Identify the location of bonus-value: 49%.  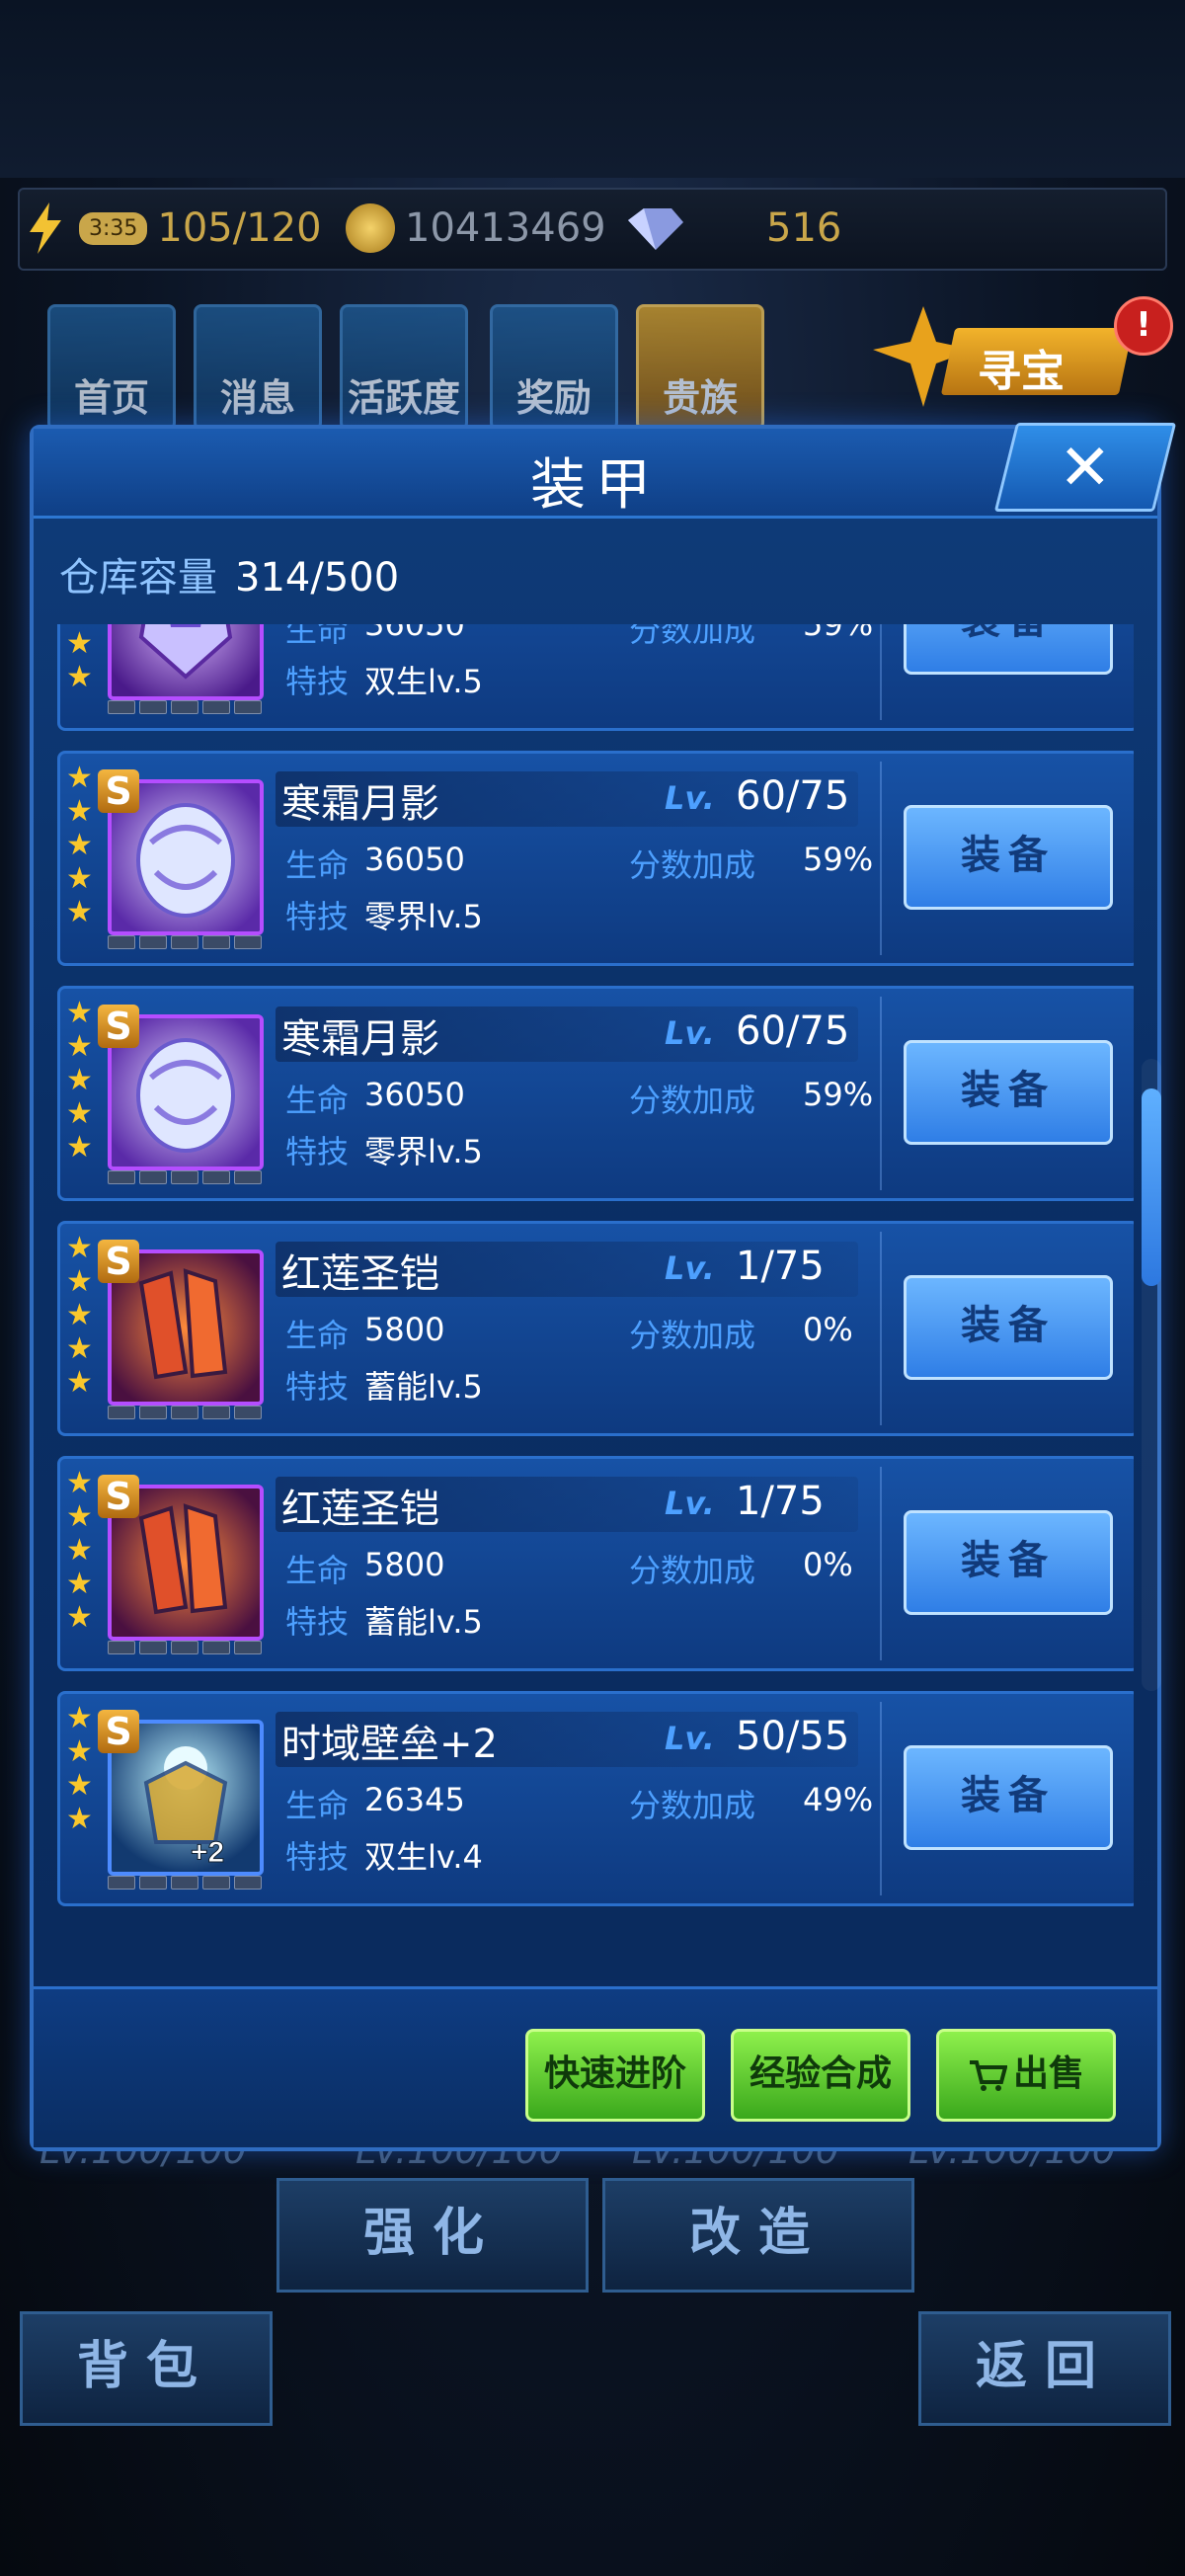
(839, 1799).